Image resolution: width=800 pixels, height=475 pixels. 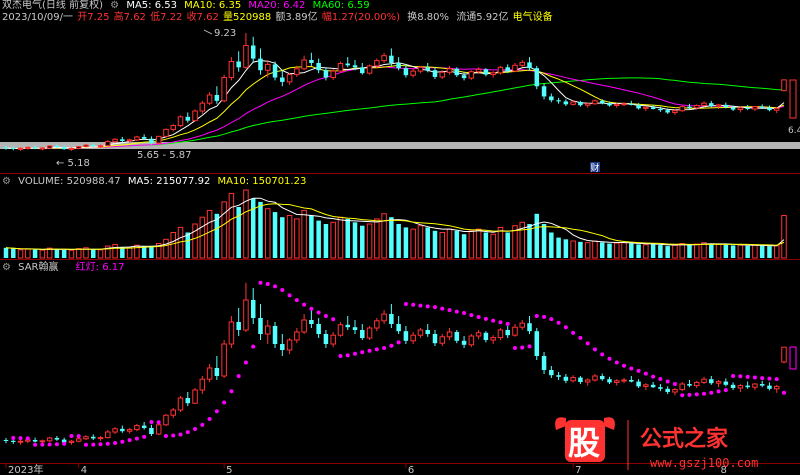 What do you see at coordinates (656, 443) in the screenshot?
I see `watermark-logo: 股 公式之家 www.gszj100.com` at bounding box center [656, 443].